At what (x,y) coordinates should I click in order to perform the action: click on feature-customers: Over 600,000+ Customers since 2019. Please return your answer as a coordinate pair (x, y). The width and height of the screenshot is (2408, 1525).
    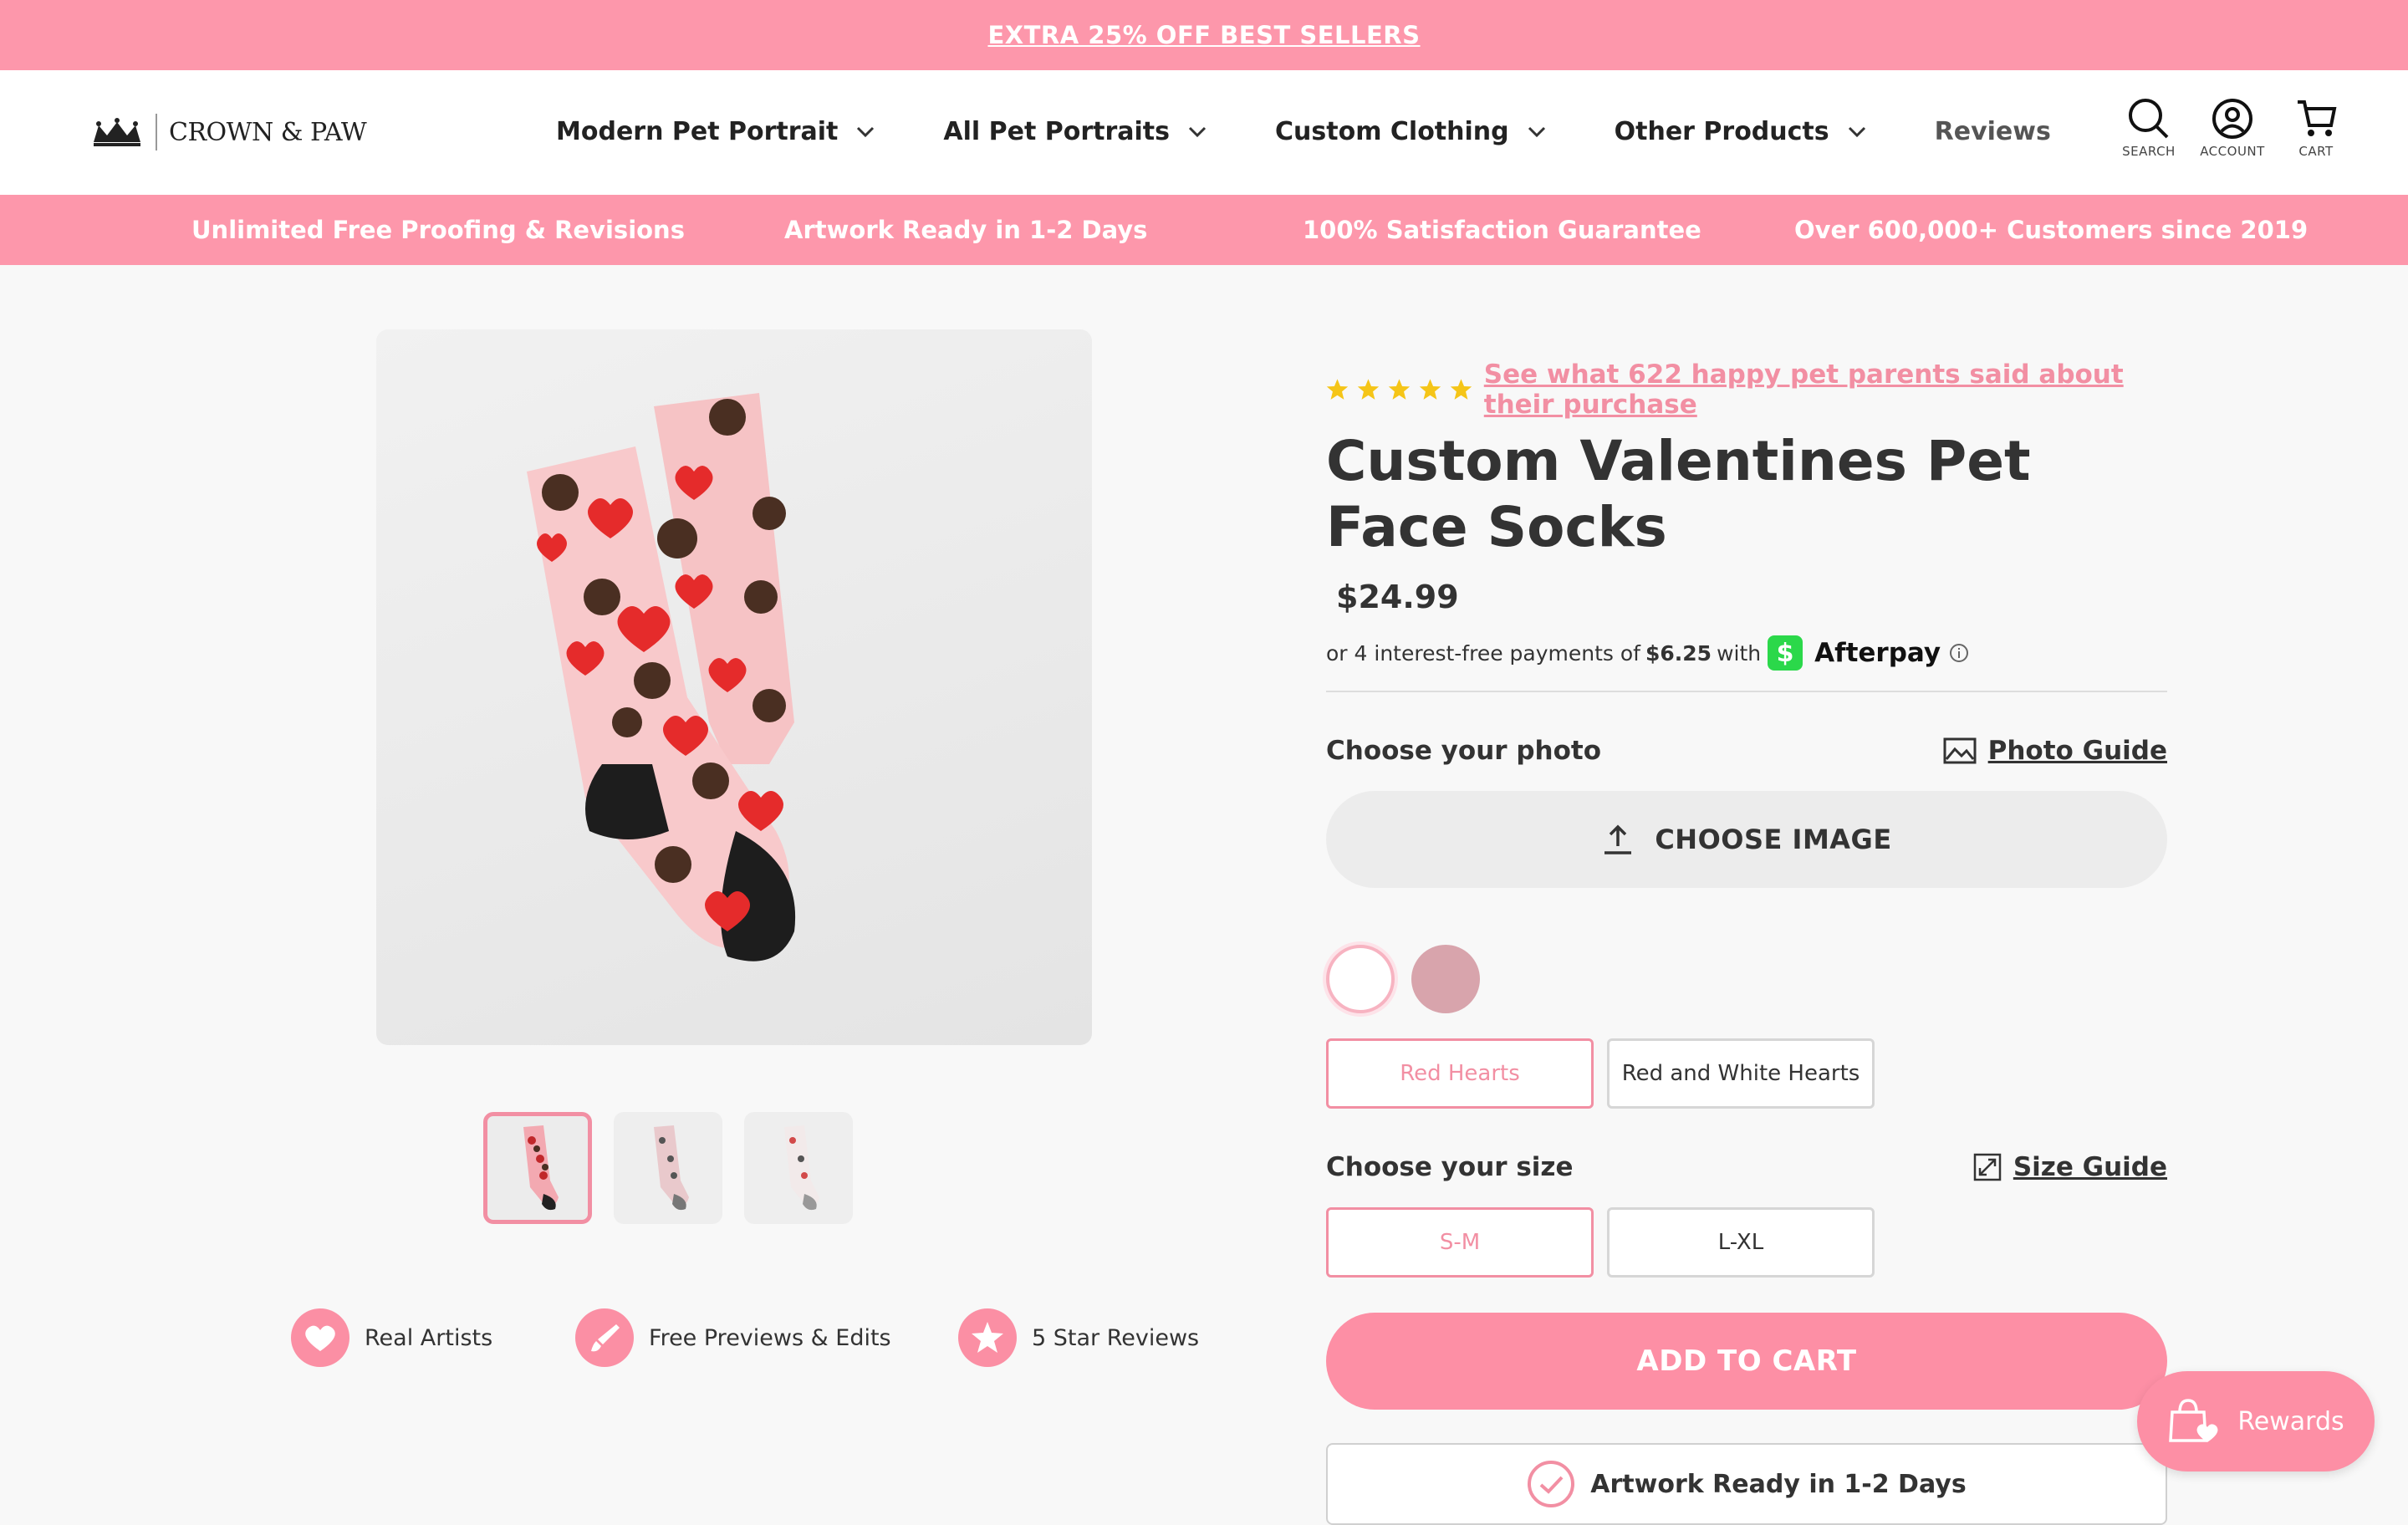
    Looking at the image, I should click on (2051, 230).